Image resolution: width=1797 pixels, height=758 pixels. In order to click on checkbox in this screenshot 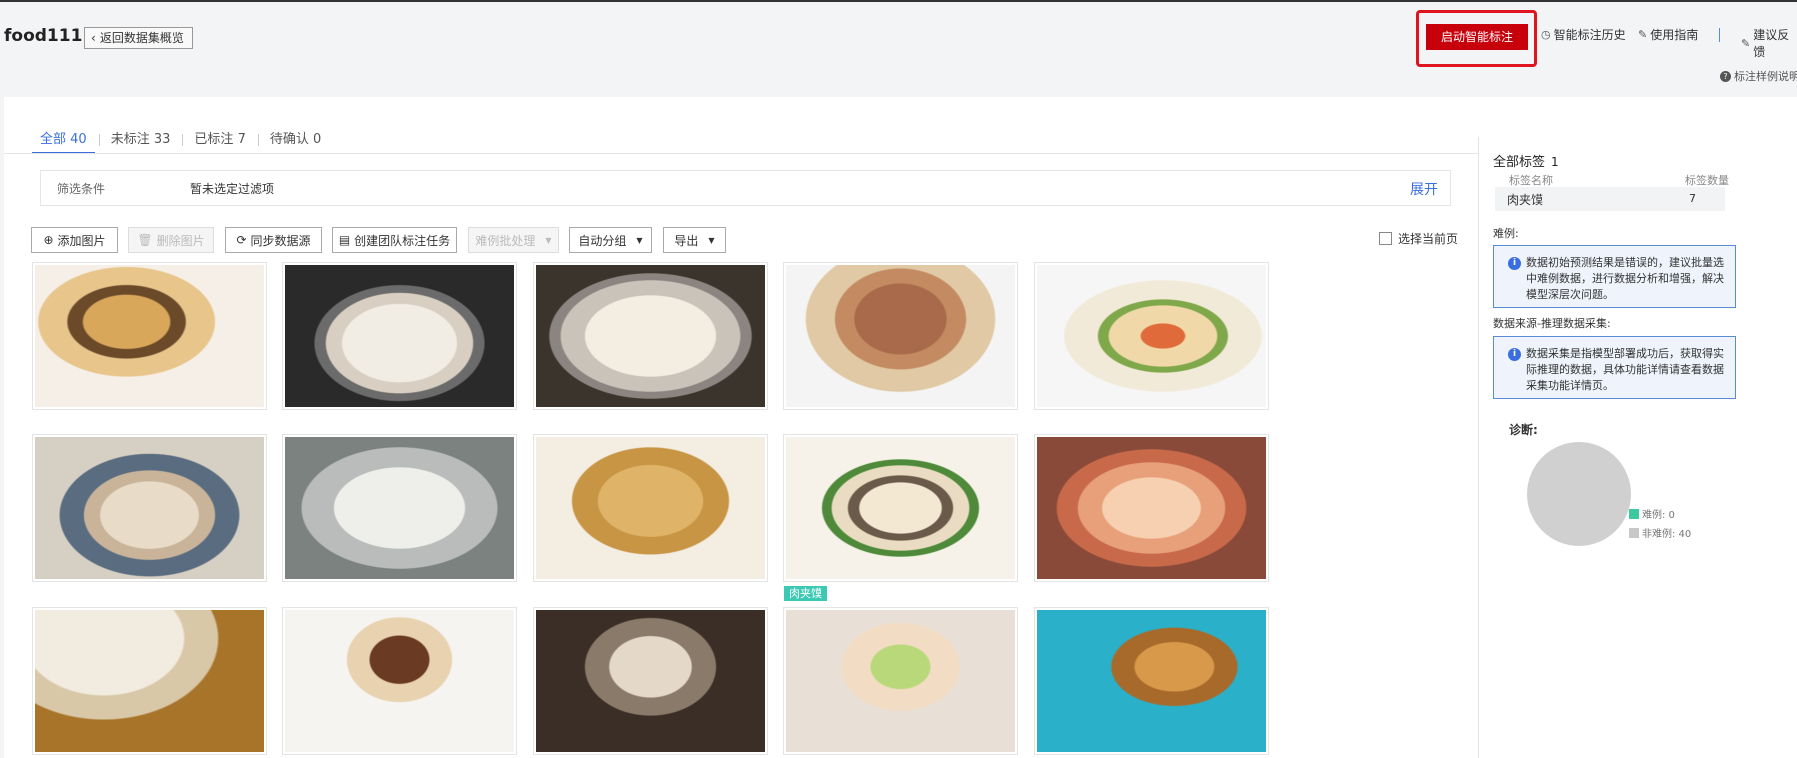, I will do `click(1385, 238)`.